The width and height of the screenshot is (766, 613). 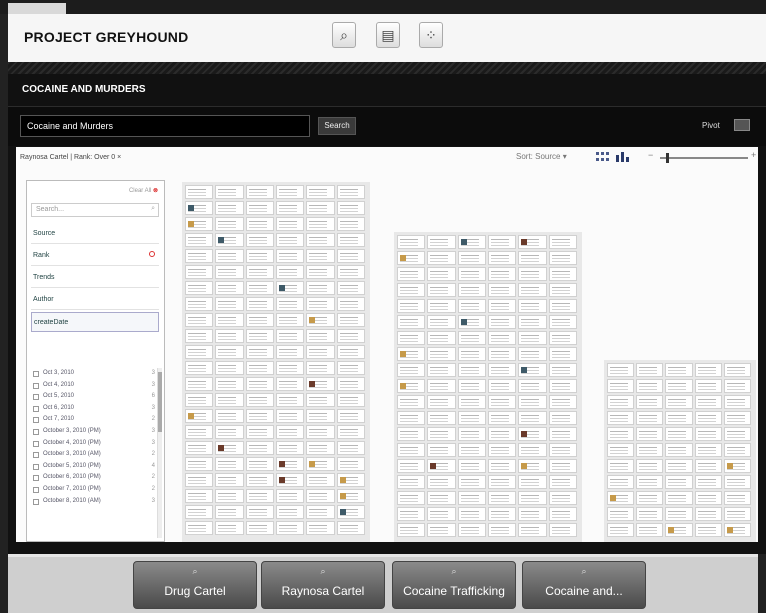 I want to click on facet-author: Author, so click(x=95, y=300).